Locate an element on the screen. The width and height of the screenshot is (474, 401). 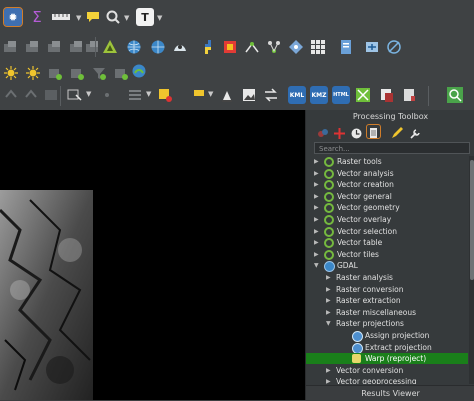
tree-item: ▶ Vector creation is located at coordinates (387, 185).